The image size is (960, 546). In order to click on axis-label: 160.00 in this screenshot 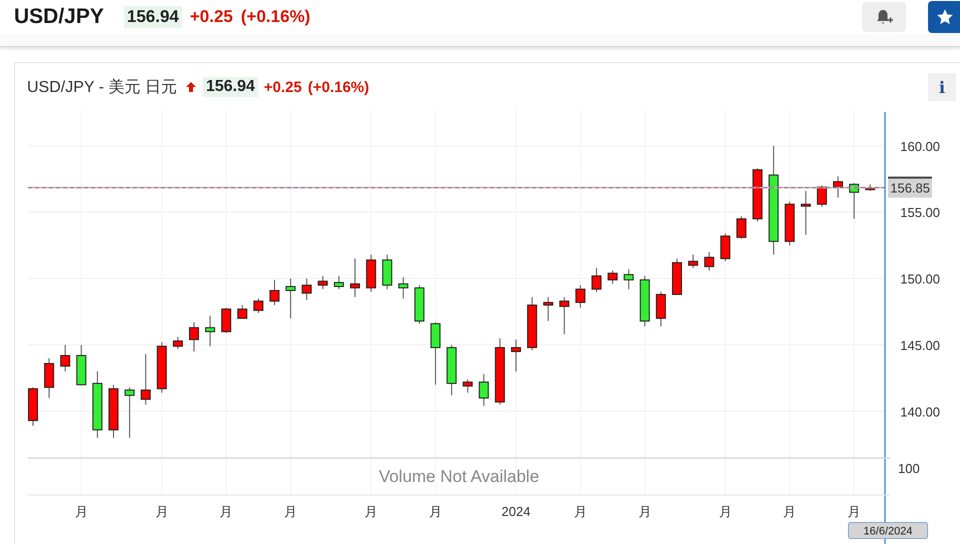, I will do `click(920, 146)`.